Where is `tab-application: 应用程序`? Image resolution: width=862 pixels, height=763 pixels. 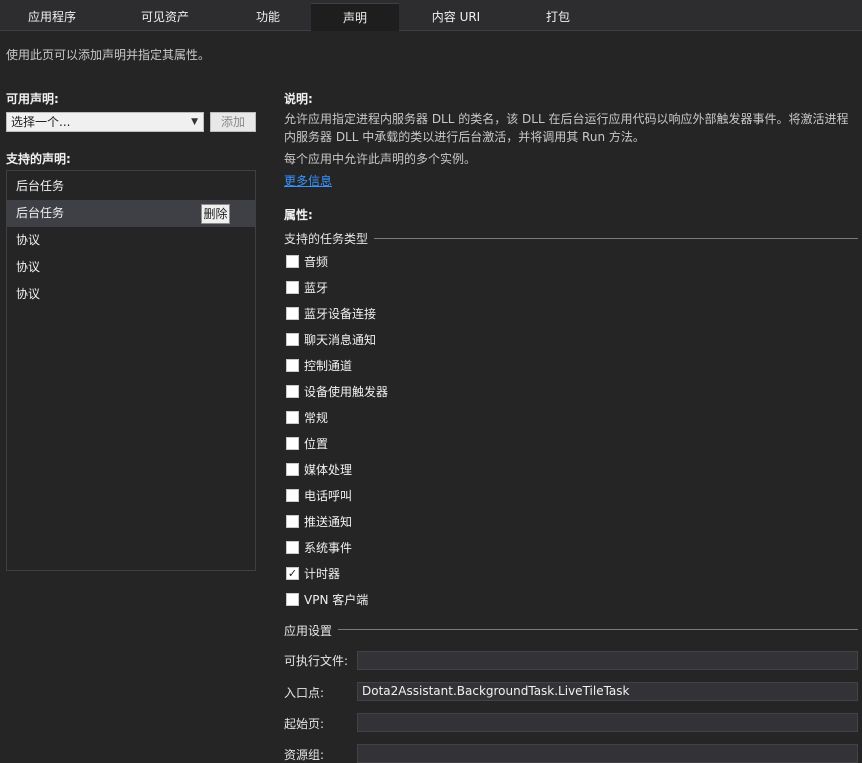
tab-application: 应用程序 is located at coordinates (52, 17).